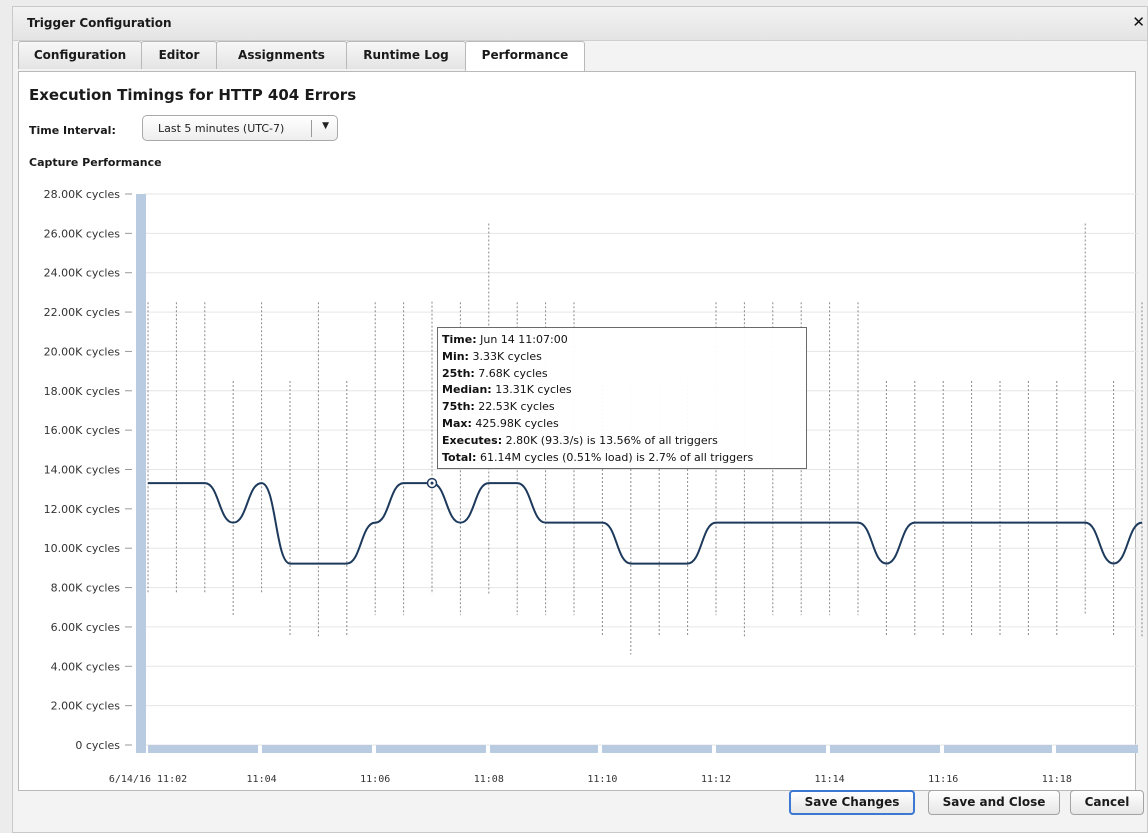  Describe the element at coordinates (994, 802) in the screenshot. I see `save-and-close-button: Save and Close` at that location.